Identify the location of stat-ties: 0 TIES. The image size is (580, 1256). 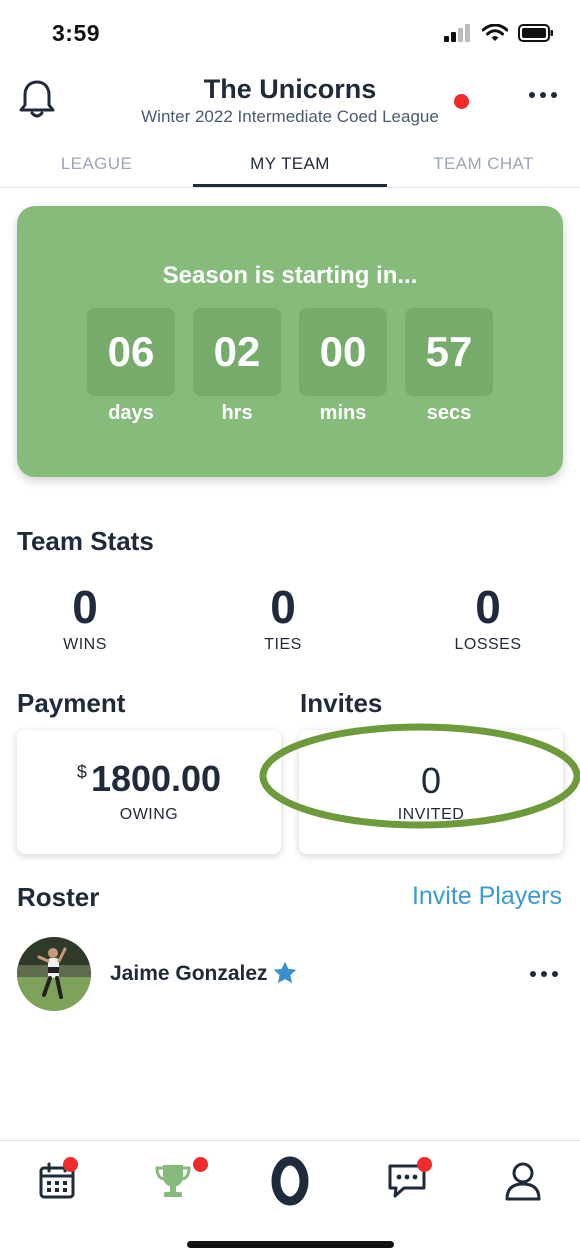
(283, 618).